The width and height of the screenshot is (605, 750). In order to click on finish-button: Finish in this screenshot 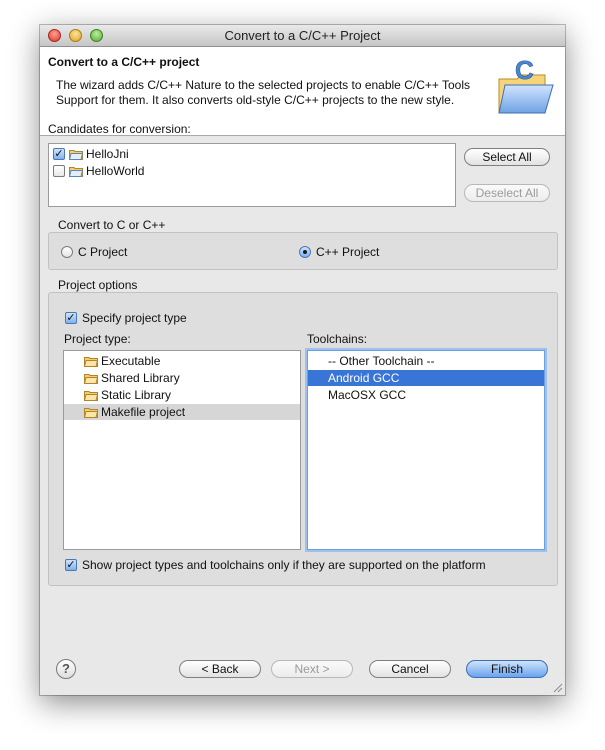, I will do `click(507, 669)`.